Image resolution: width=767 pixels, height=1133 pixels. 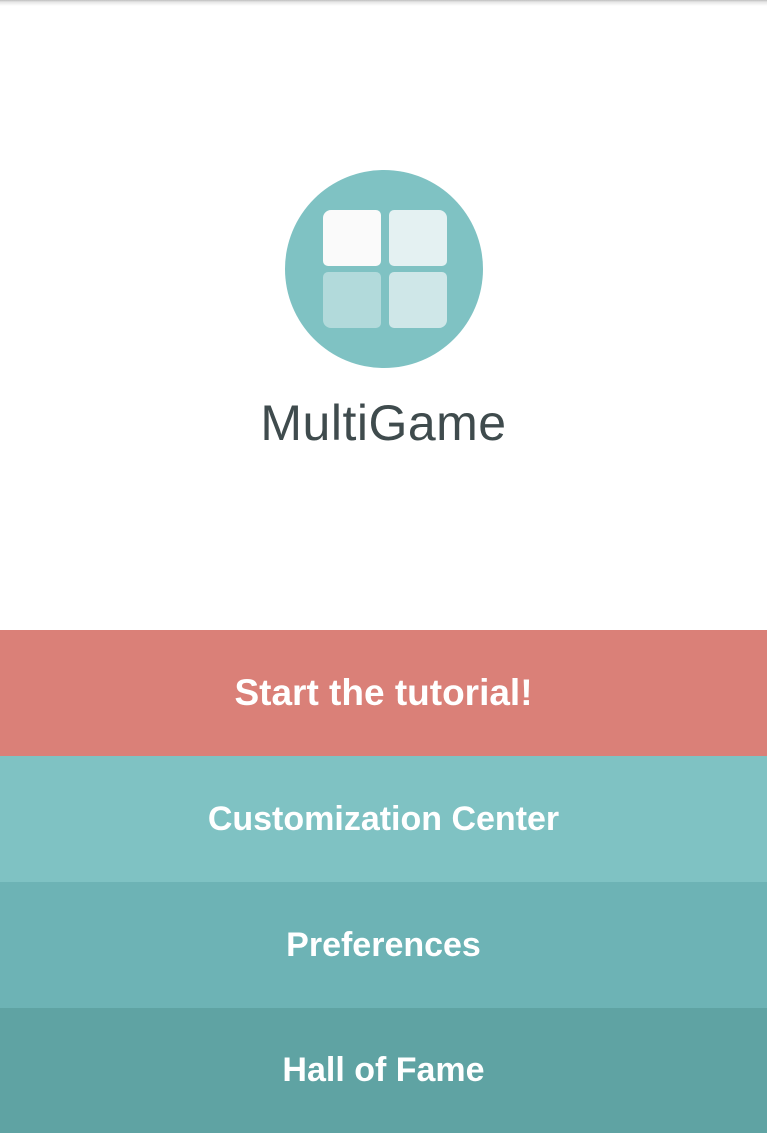 I want to click on four-square-grid-icon, so click(x=384, y=269).